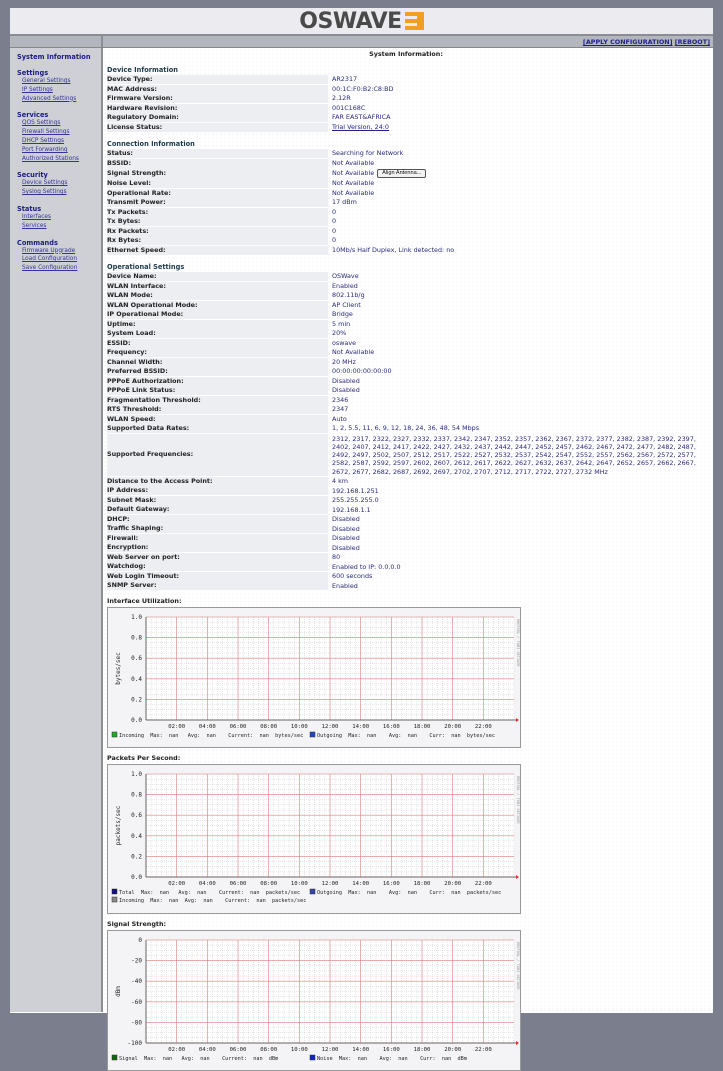  What do you see at coordinates (406, 184) in the screenshot?
I see `info-row: Noise Level: Not Available` at bounding box center [406, 184].